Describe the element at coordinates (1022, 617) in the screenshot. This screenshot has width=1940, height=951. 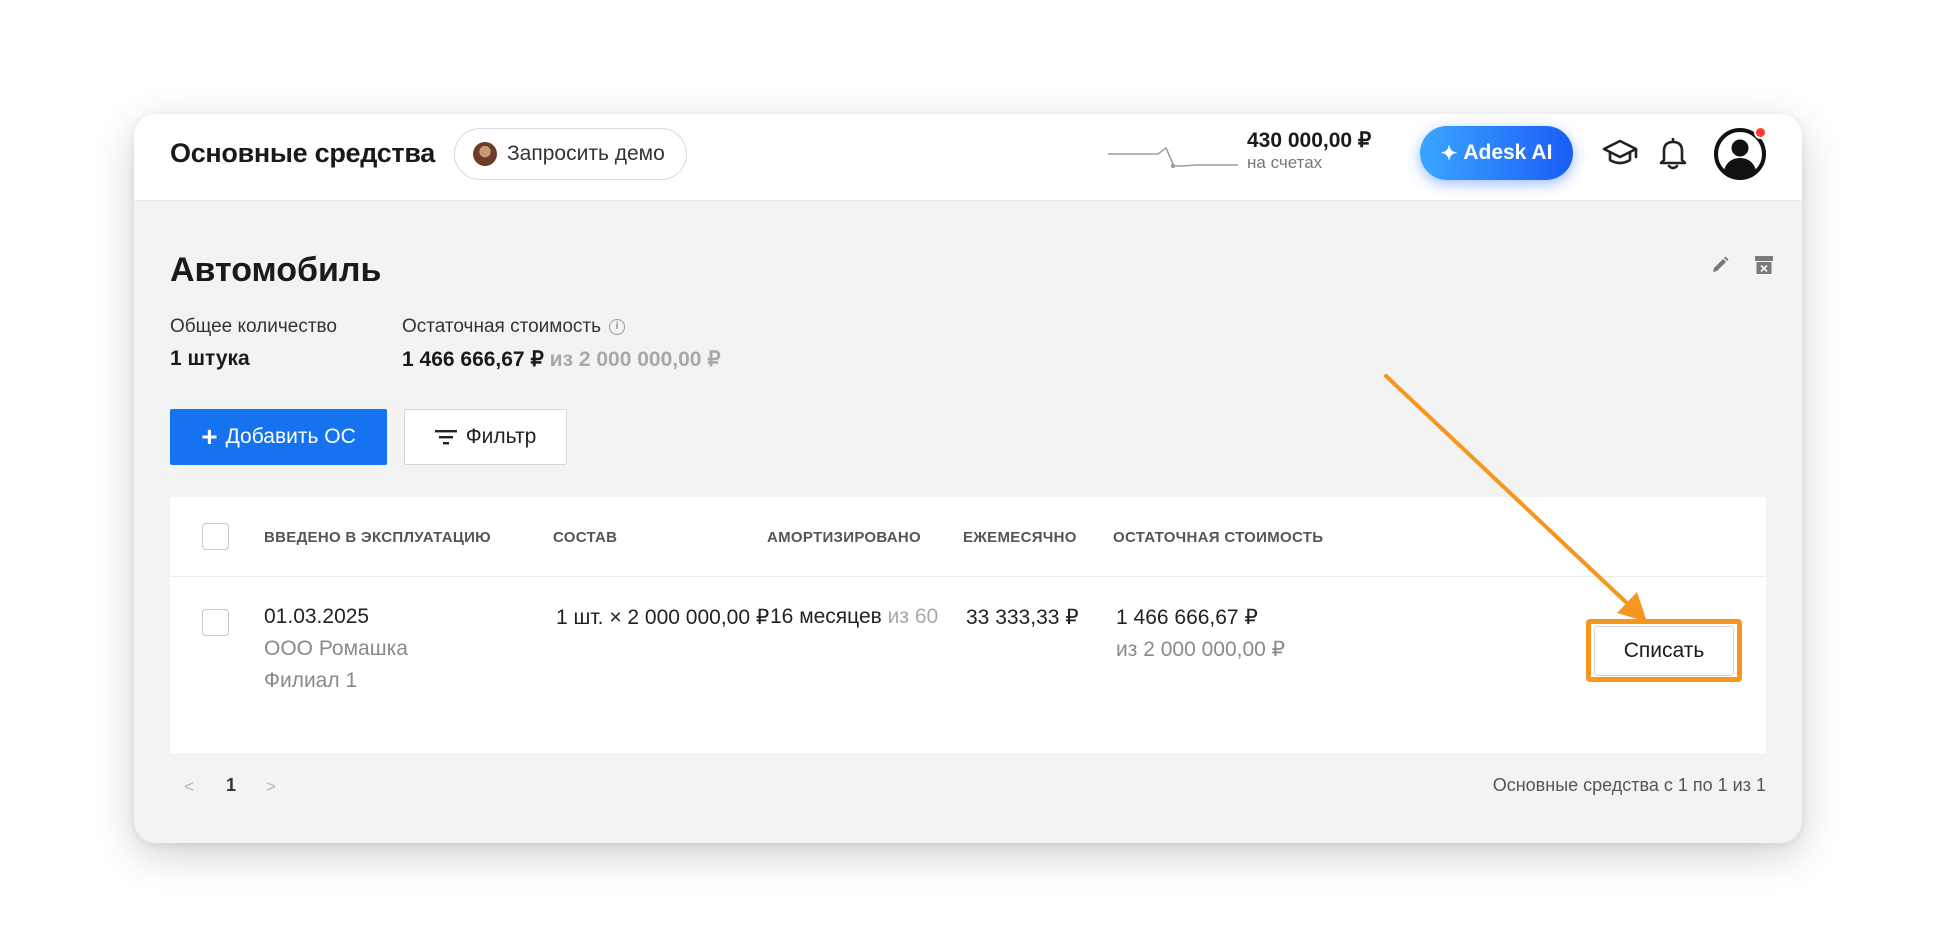
I see `monthly-value: 33 333,33 ₽` at that location.